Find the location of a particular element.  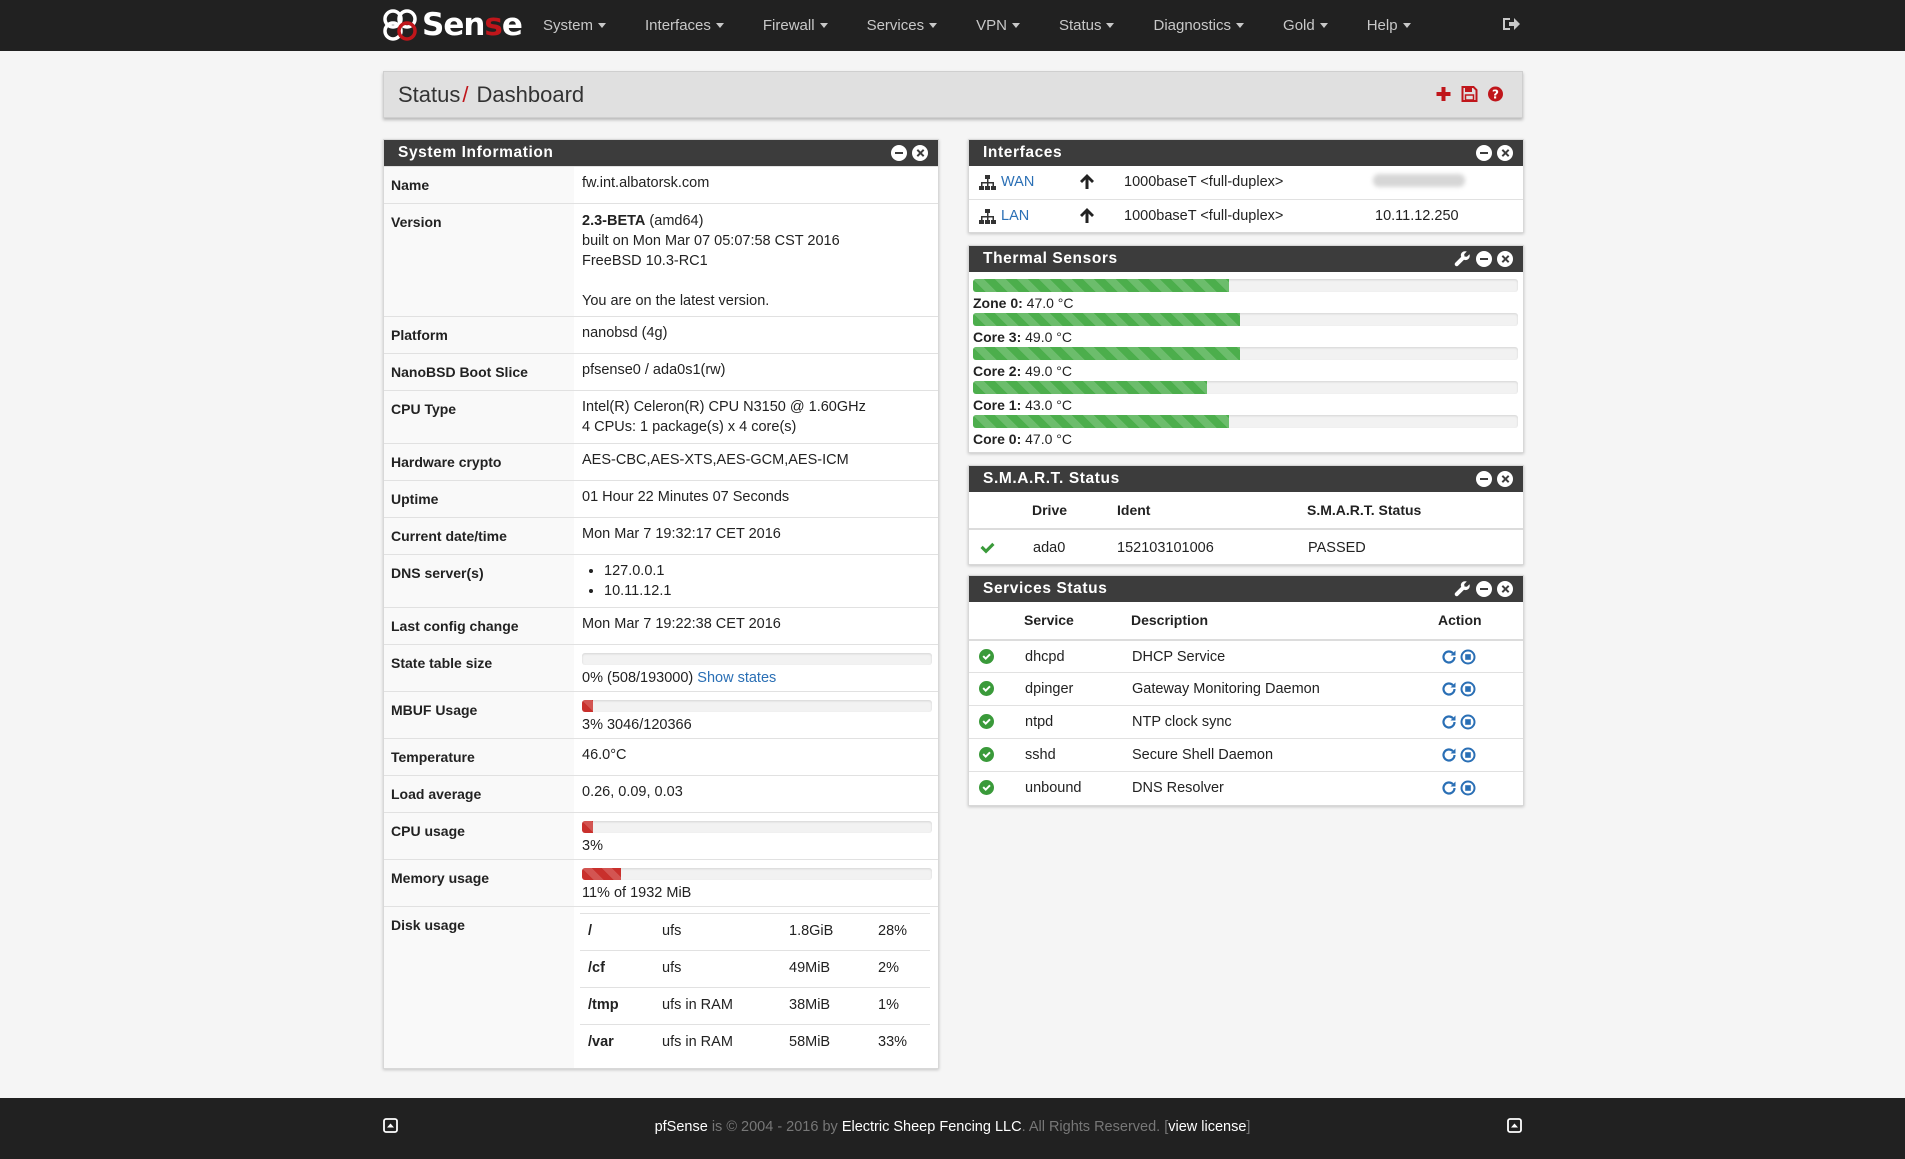

row-uptime: Uptime 01 Hour 22 Minutes 07 Seconds is located at coordinates (661, 498).